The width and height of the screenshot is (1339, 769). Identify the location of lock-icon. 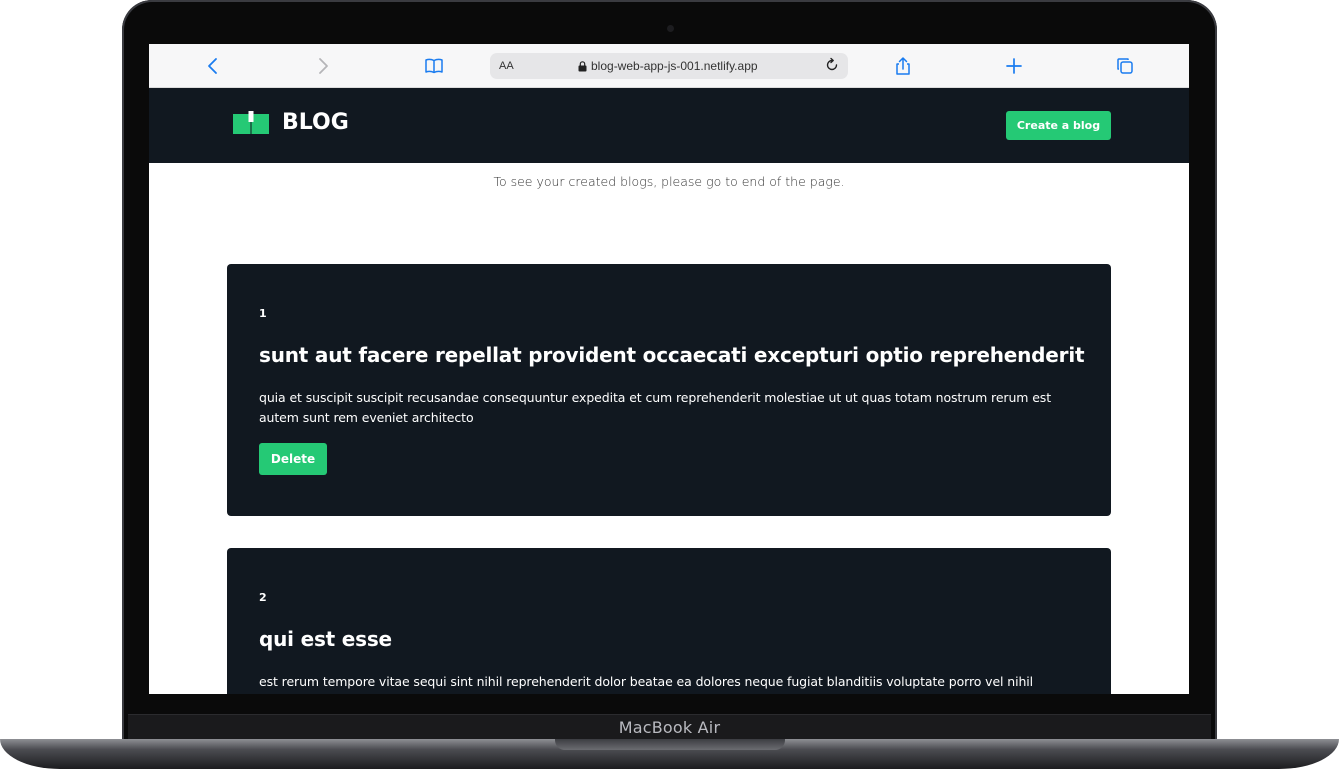
(582, 65).